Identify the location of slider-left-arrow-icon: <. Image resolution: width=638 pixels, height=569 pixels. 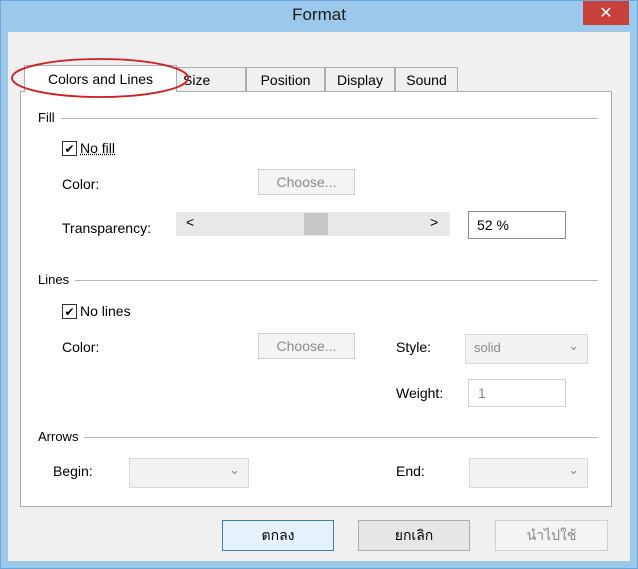
(190, 222).